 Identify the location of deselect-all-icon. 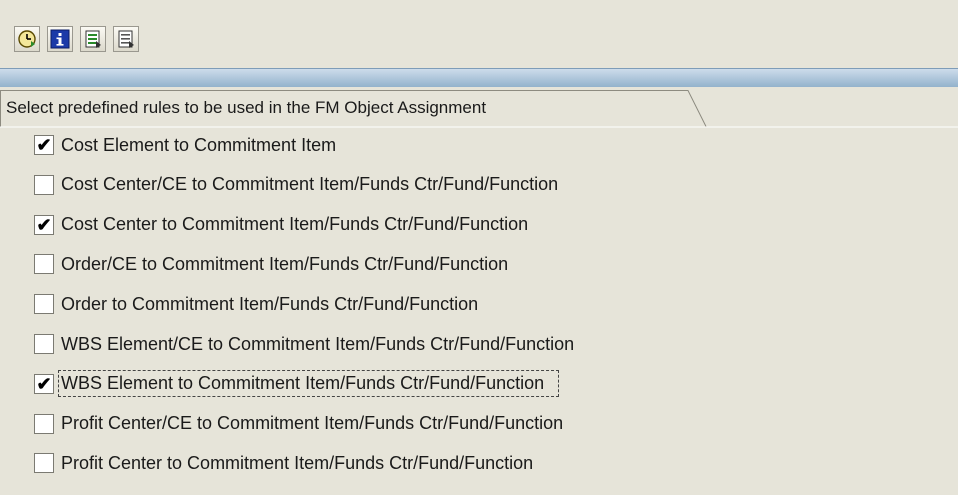
(126, 39).